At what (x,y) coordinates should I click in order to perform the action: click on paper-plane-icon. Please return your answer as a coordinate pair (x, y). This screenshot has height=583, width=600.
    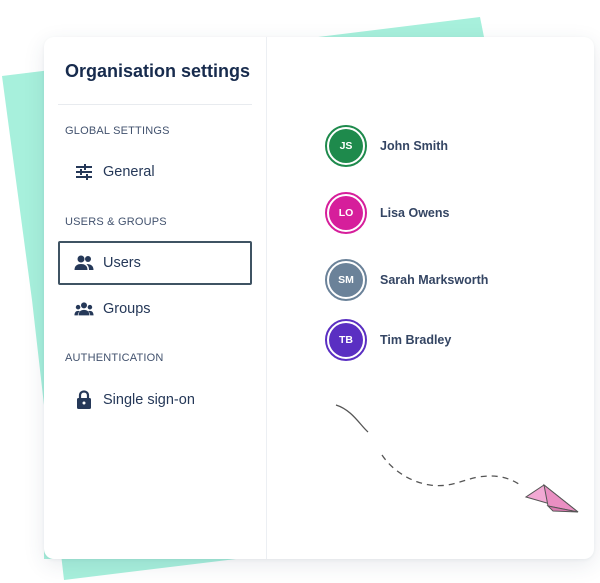
    Looking at the image, I should click on (551, 498).